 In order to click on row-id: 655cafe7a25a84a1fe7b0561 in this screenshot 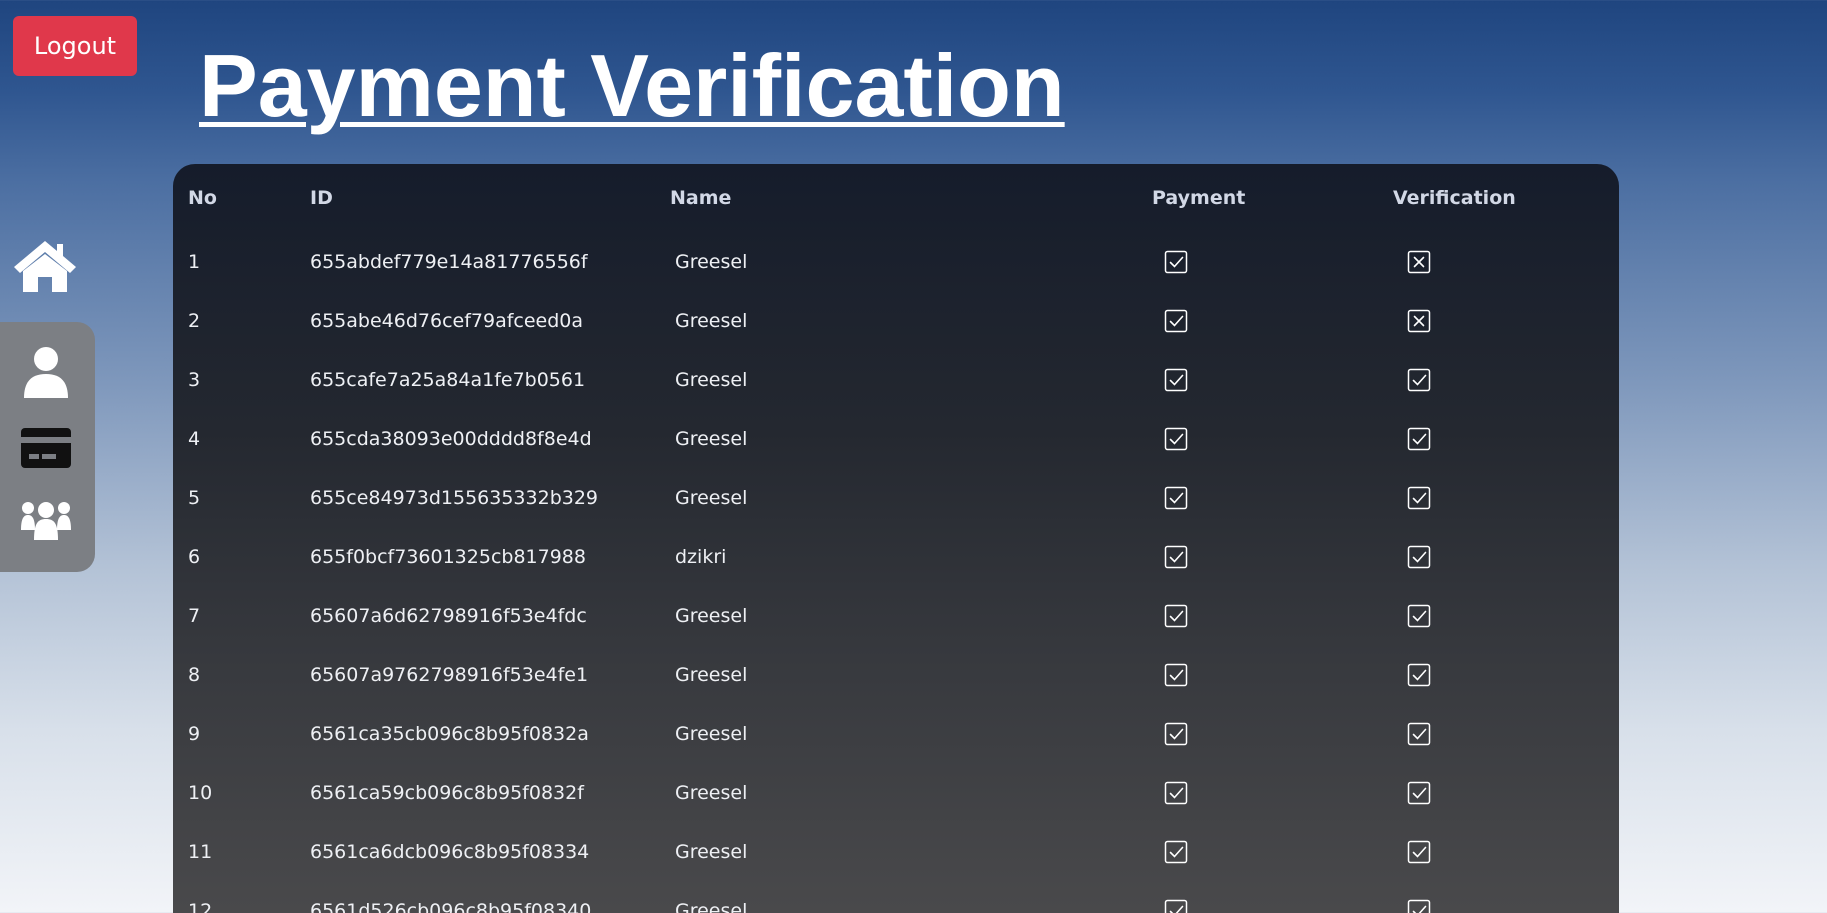, I will do `click(448, 380)`.